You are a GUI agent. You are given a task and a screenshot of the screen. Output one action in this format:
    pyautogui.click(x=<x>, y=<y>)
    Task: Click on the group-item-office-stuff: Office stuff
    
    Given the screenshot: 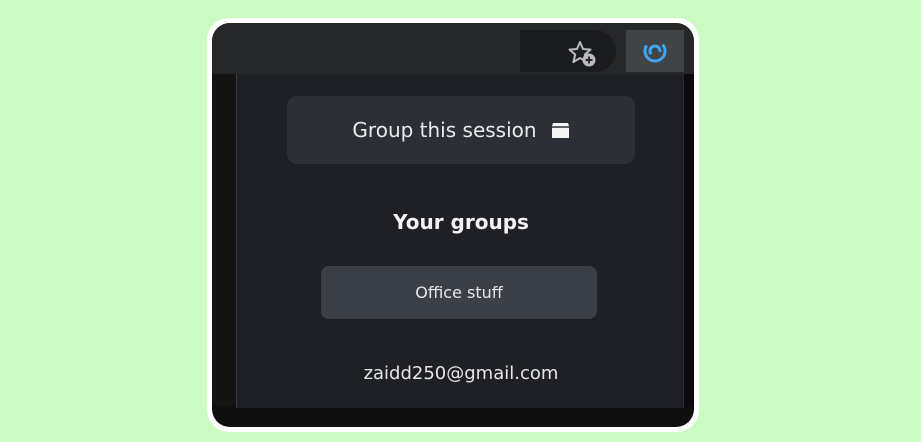 What is the action you would take?
    pyautogui.click(x=459, y=292)
    